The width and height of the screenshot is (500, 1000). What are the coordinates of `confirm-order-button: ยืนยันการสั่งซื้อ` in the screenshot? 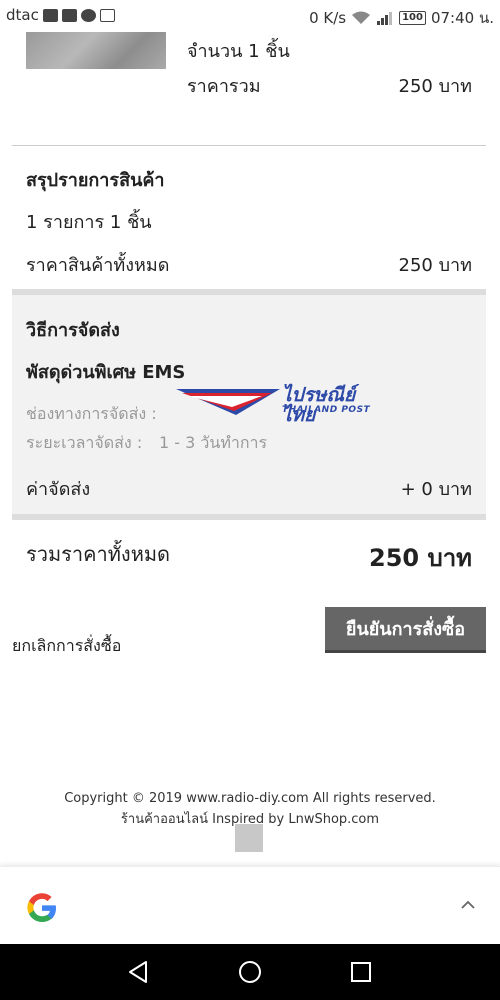 It's located at (405, 630).